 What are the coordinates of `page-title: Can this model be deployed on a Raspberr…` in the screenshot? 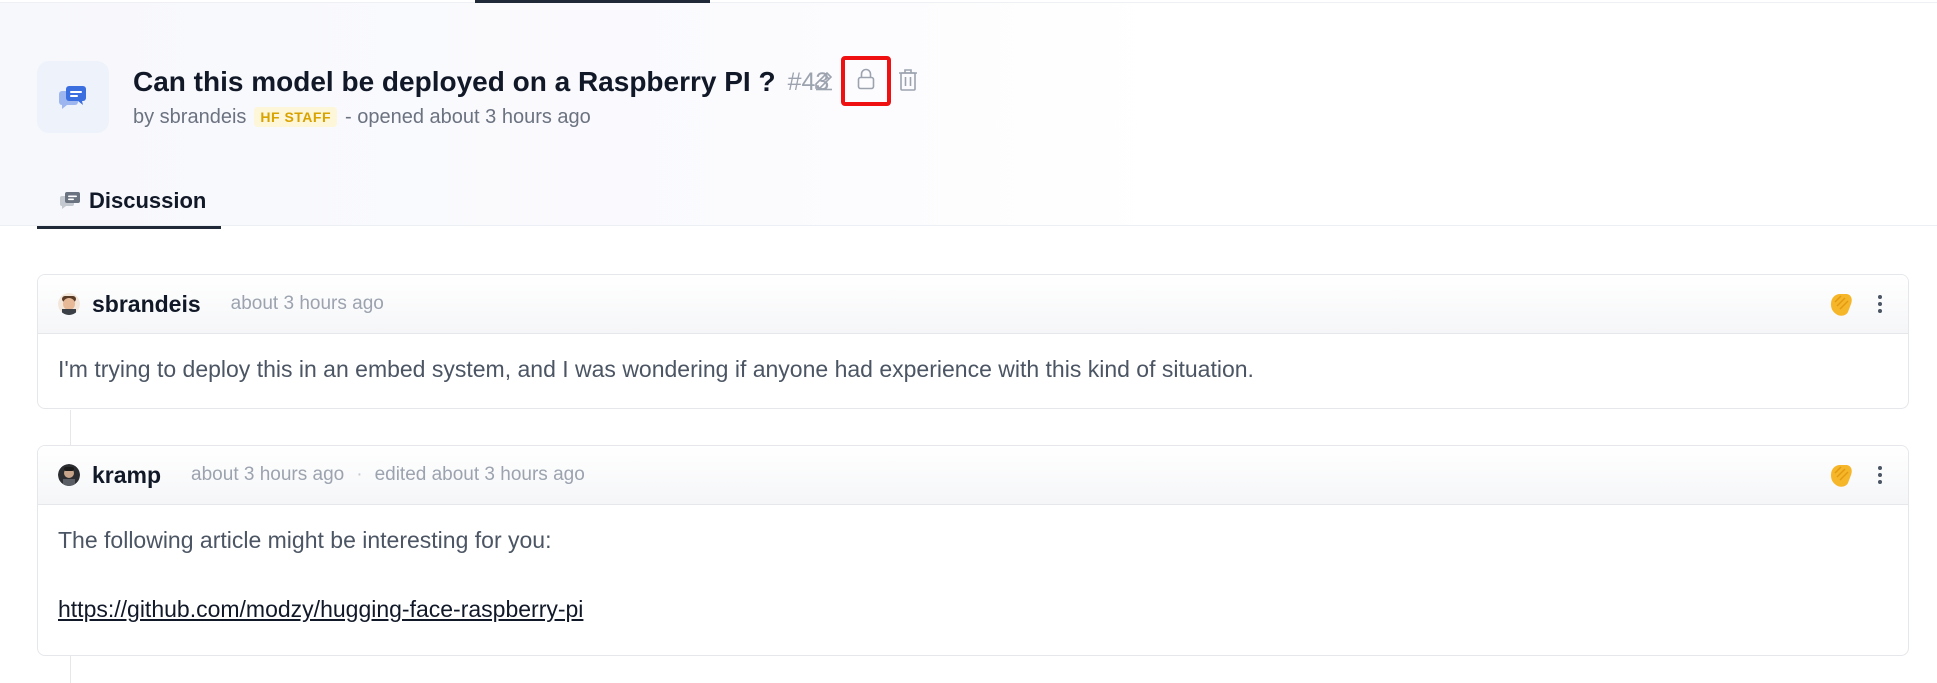 It's located at (454, 81).